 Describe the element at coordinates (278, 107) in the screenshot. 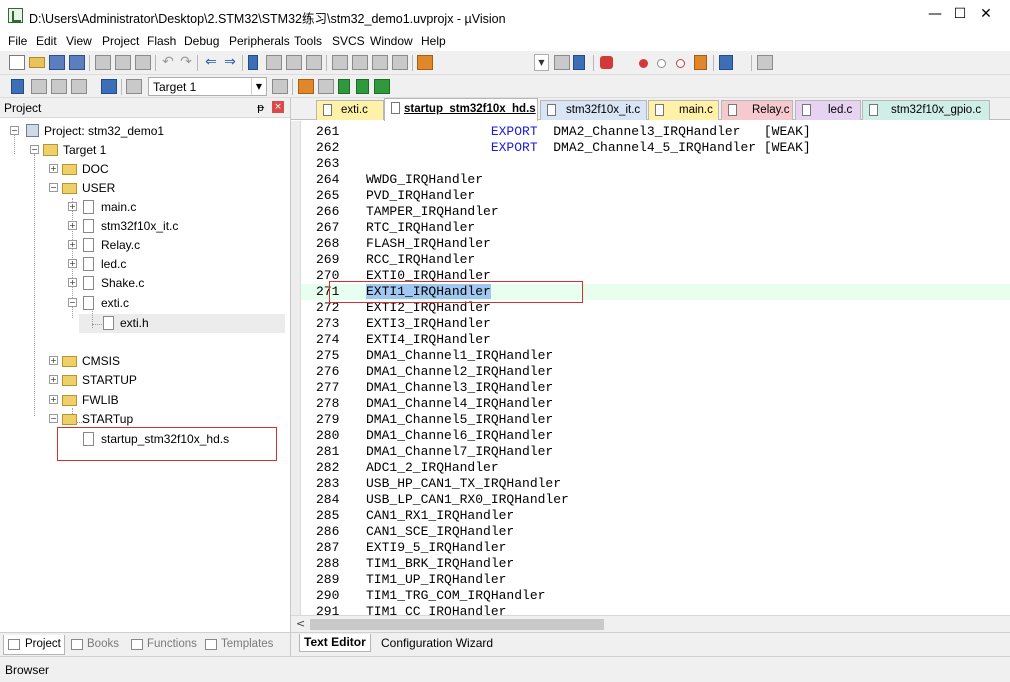

I see `close-panel-icon: ×` at that location.